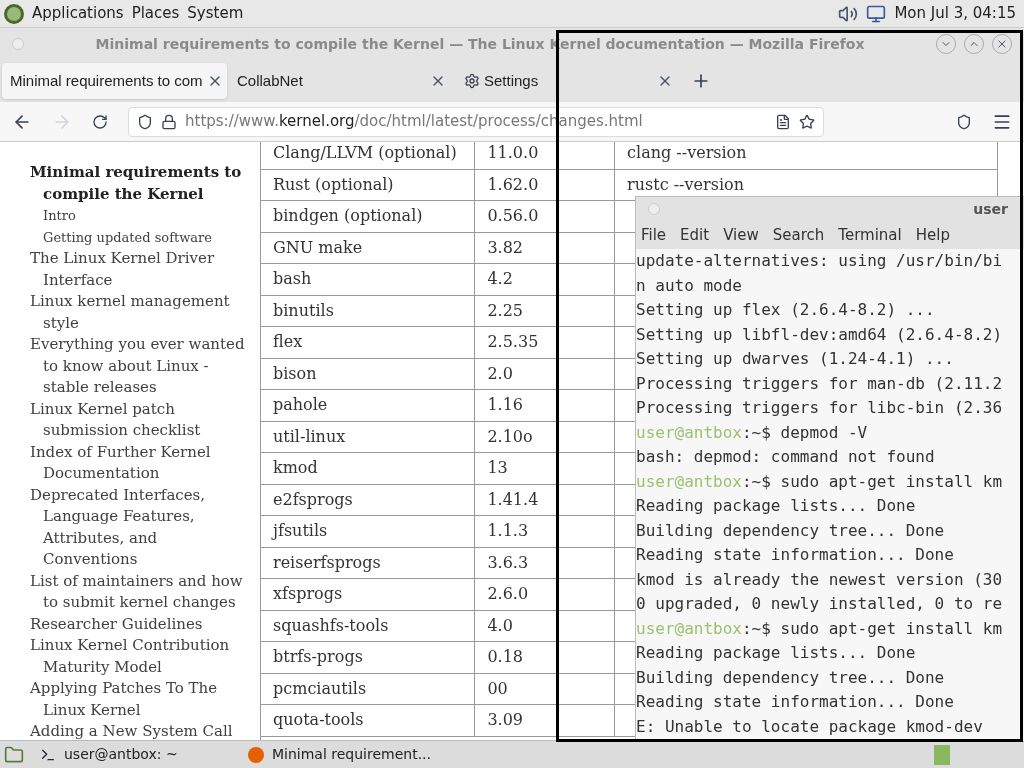 This screenshot has width=1024, height=768. I want to click on clock: Mon Jul 3, 04:15, so click(955, 14).